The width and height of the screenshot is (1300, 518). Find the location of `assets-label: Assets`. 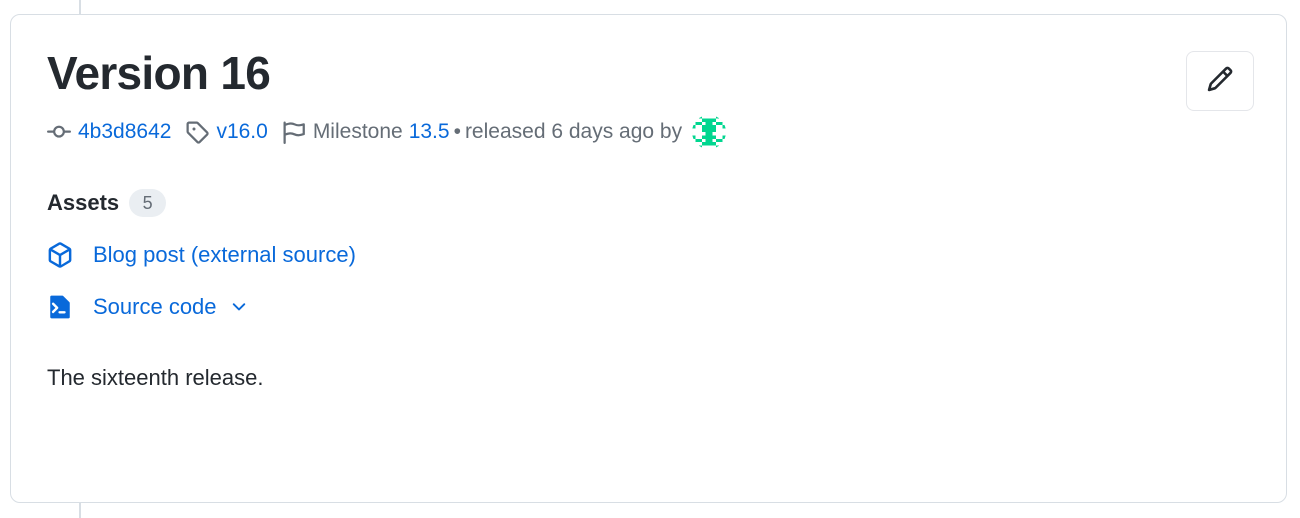

assets-label: Assets is located at coordinates (83, 202).